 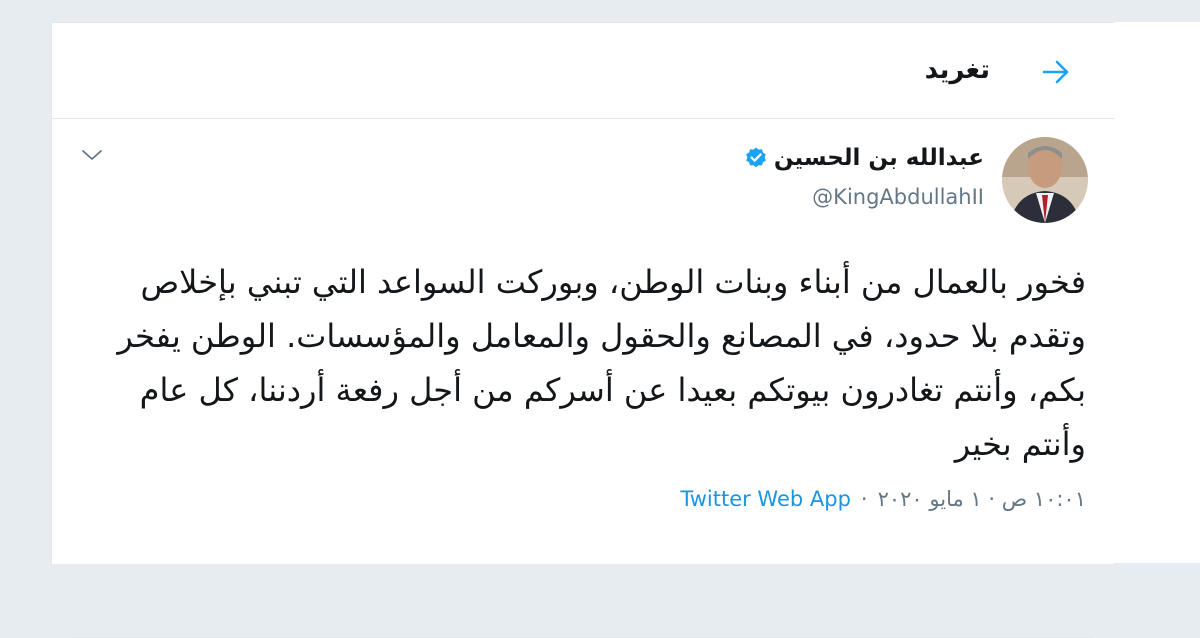 I want to click on author-display-name: عبدالله بن الحسين, so click(x=879, y=158).